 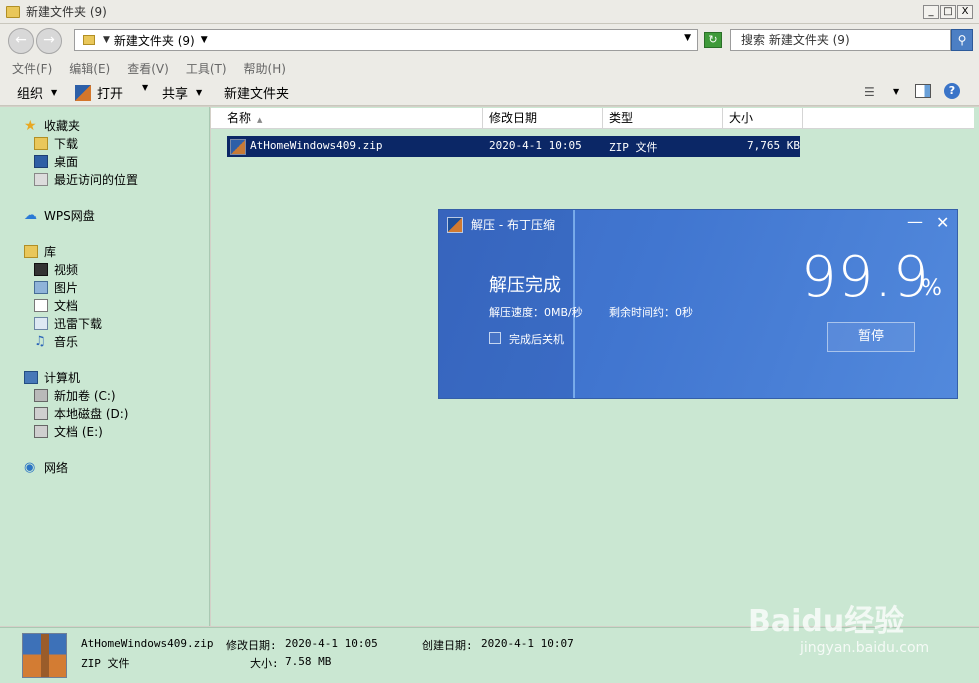 I want to click on minimize-button: _, so click(x=931, y=12).